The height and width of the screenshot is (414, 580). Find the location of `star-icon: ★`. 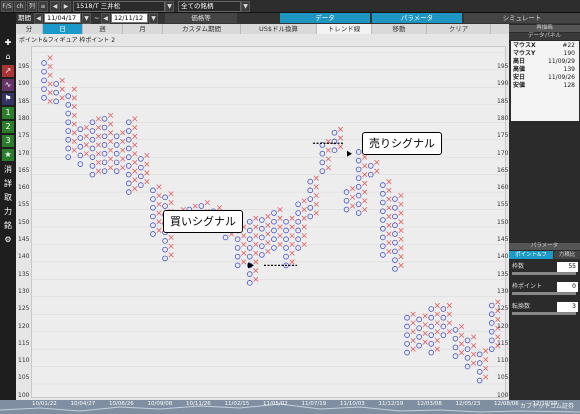

star-icon: ★ is located at coordinates (8, 155).